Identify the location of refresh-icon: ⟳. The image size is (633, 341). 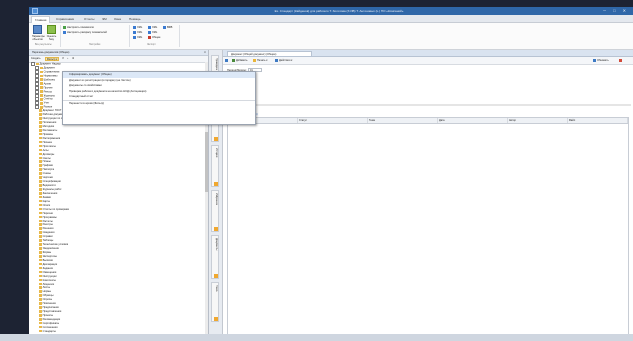
(63, 59).